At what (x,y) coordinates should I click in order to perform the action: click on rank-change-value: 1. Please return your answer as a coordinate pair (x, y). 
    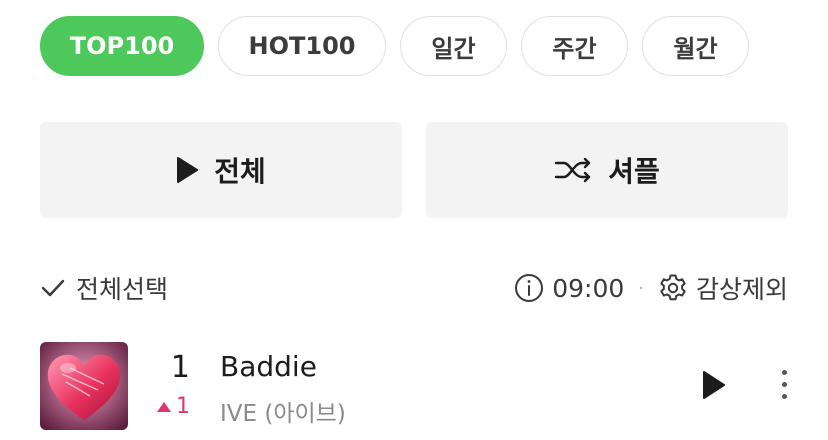
    Looking at the image, I should click on (183, 406).